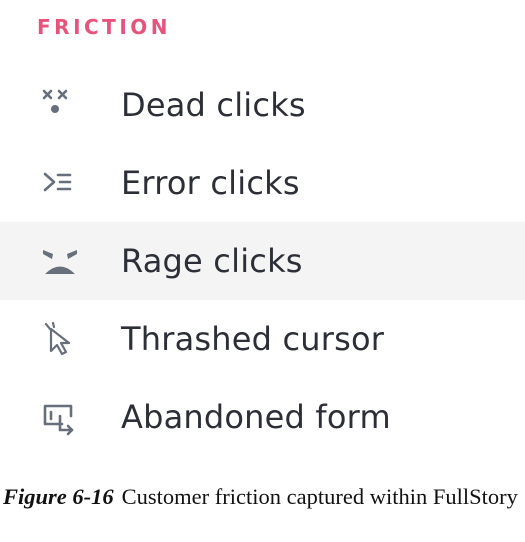 The image size is (525, 542). Describe the element at coordinates (253, 339) in the screenshot. I see `menu-item-label: Thrashed cursor` at that location.